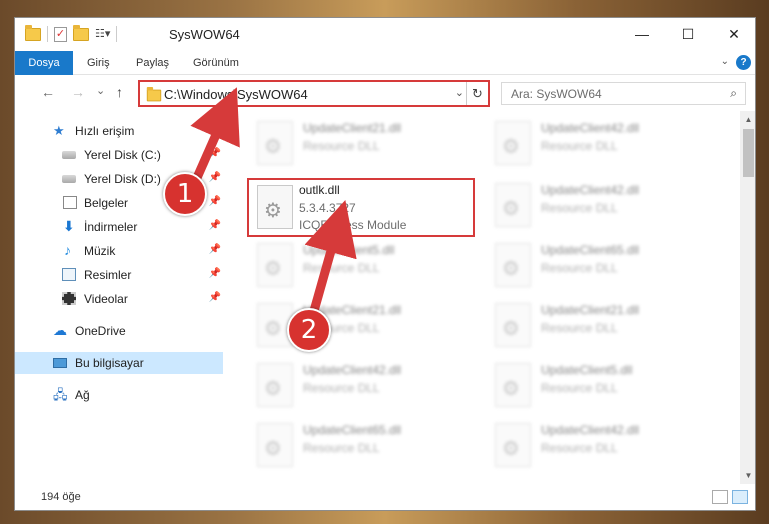 The image size is (769, 524). I want to click on sidebar-item-label: OneDrive, so click(100, 331).